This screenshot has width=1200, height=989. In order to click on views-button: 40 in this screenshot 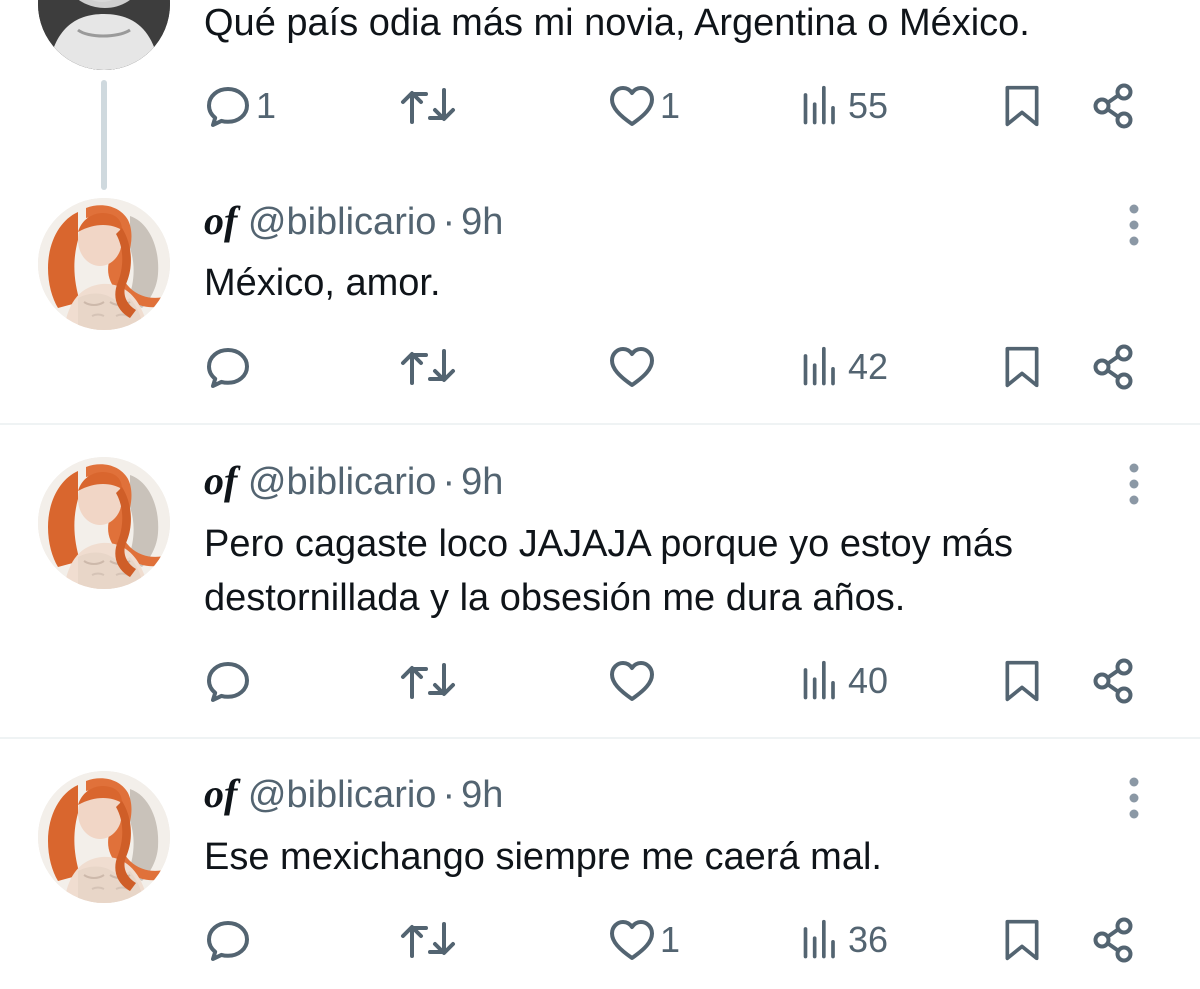, I will do `click(844, 681)`.